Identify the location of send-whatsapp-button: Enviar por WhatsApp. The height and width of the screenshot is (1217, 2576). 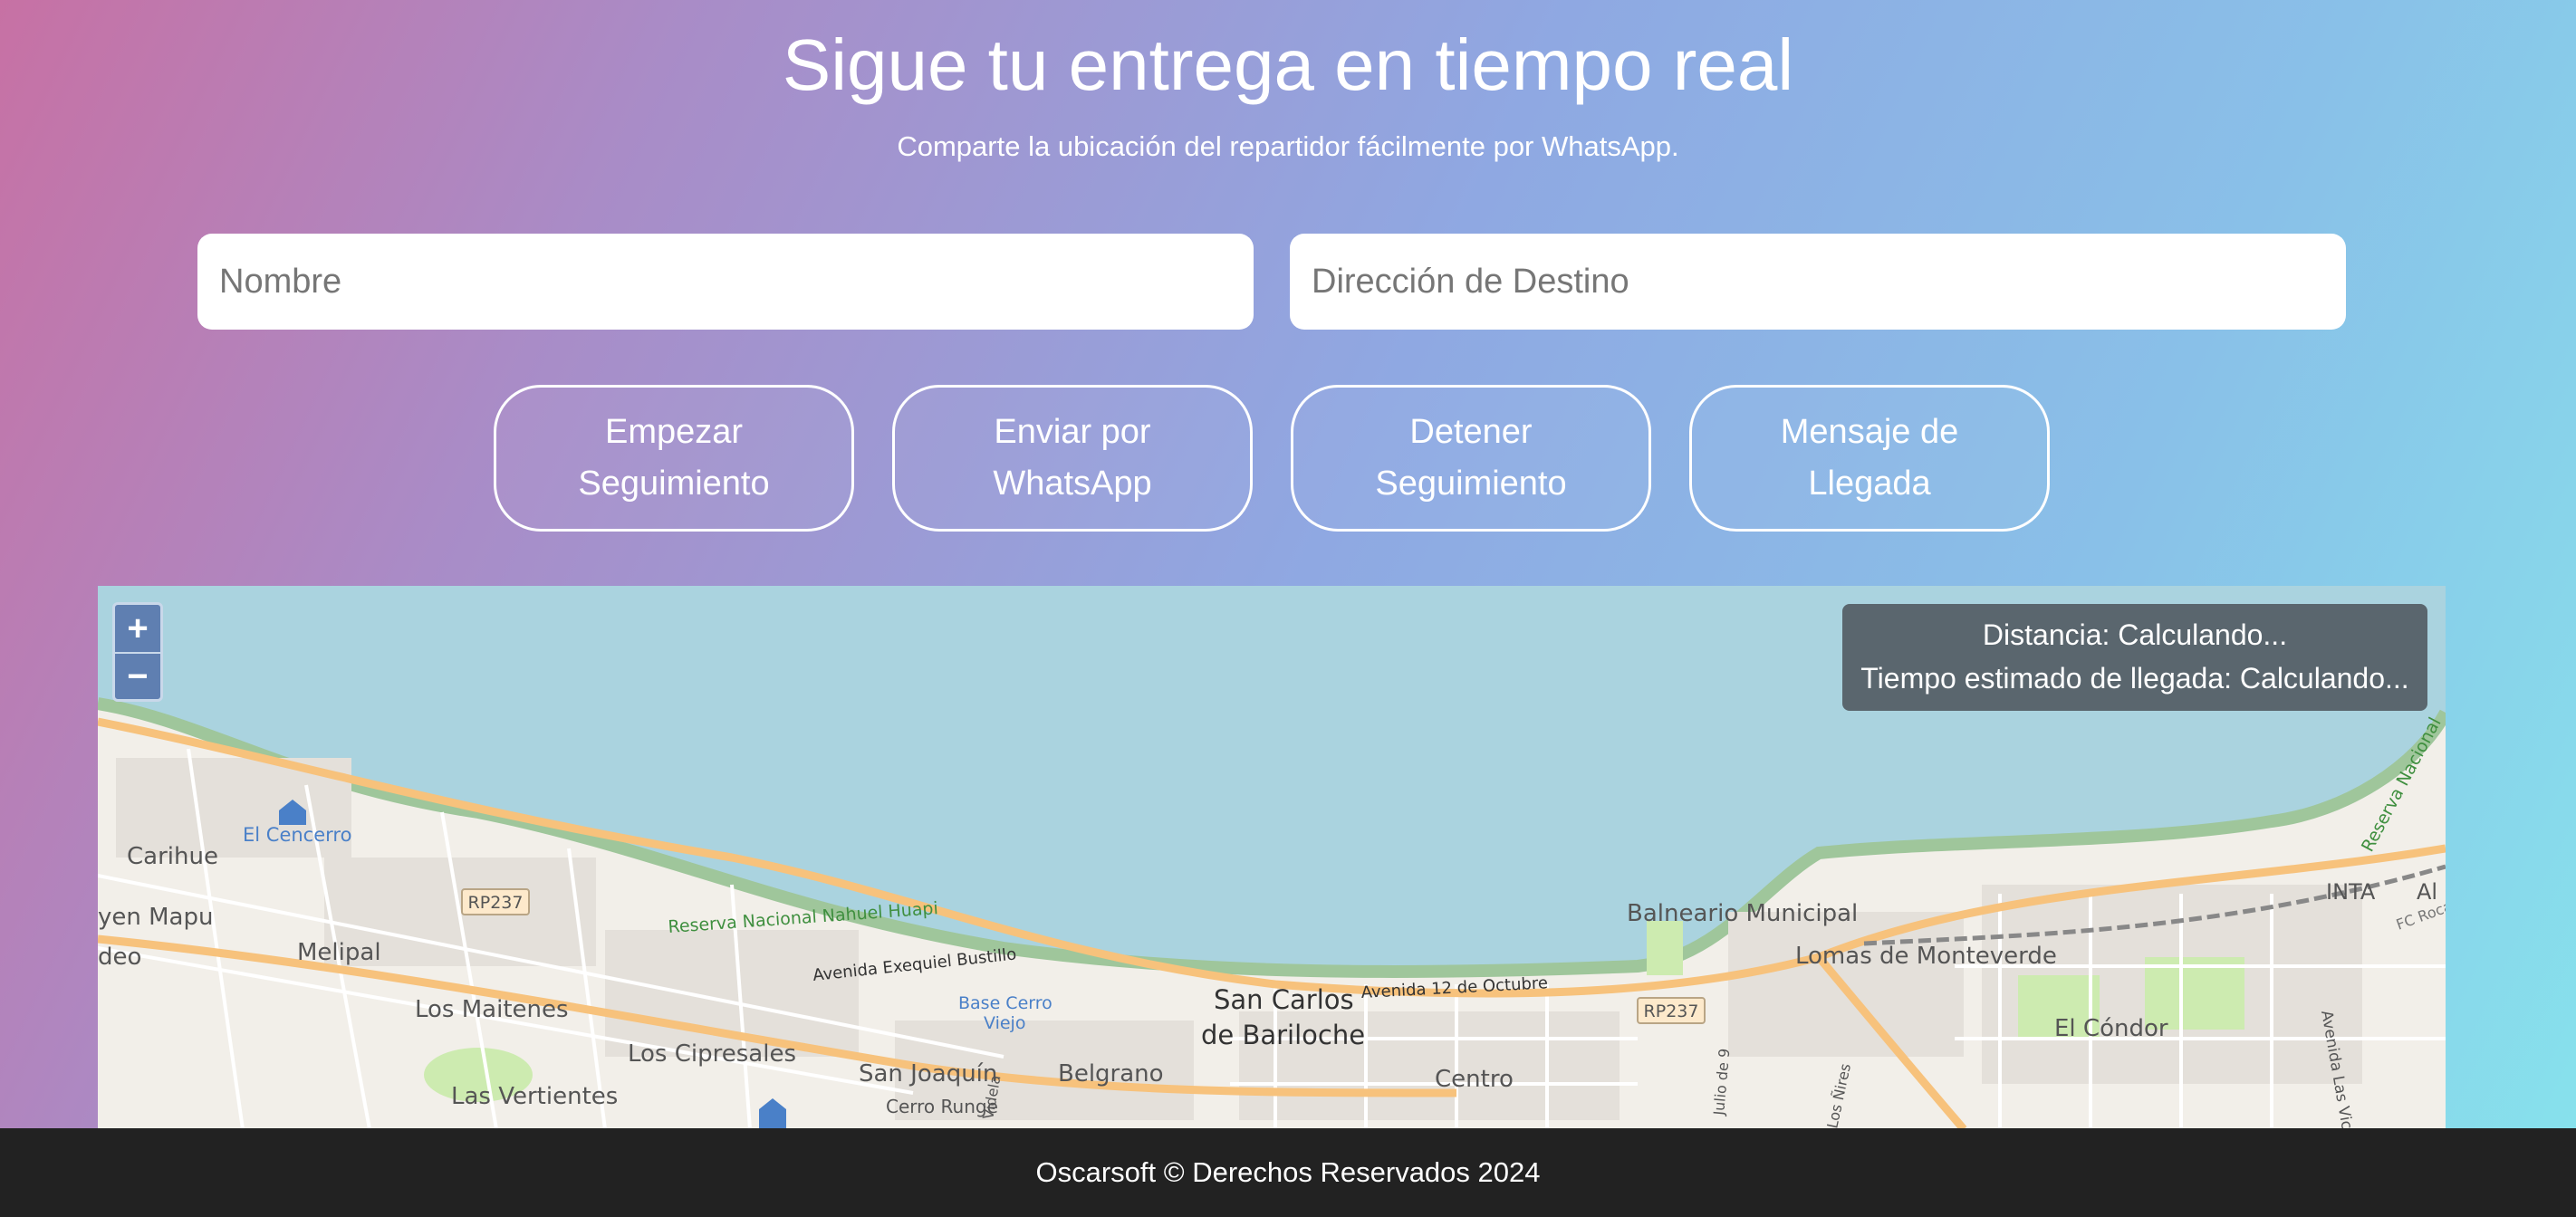
(1072, 458).